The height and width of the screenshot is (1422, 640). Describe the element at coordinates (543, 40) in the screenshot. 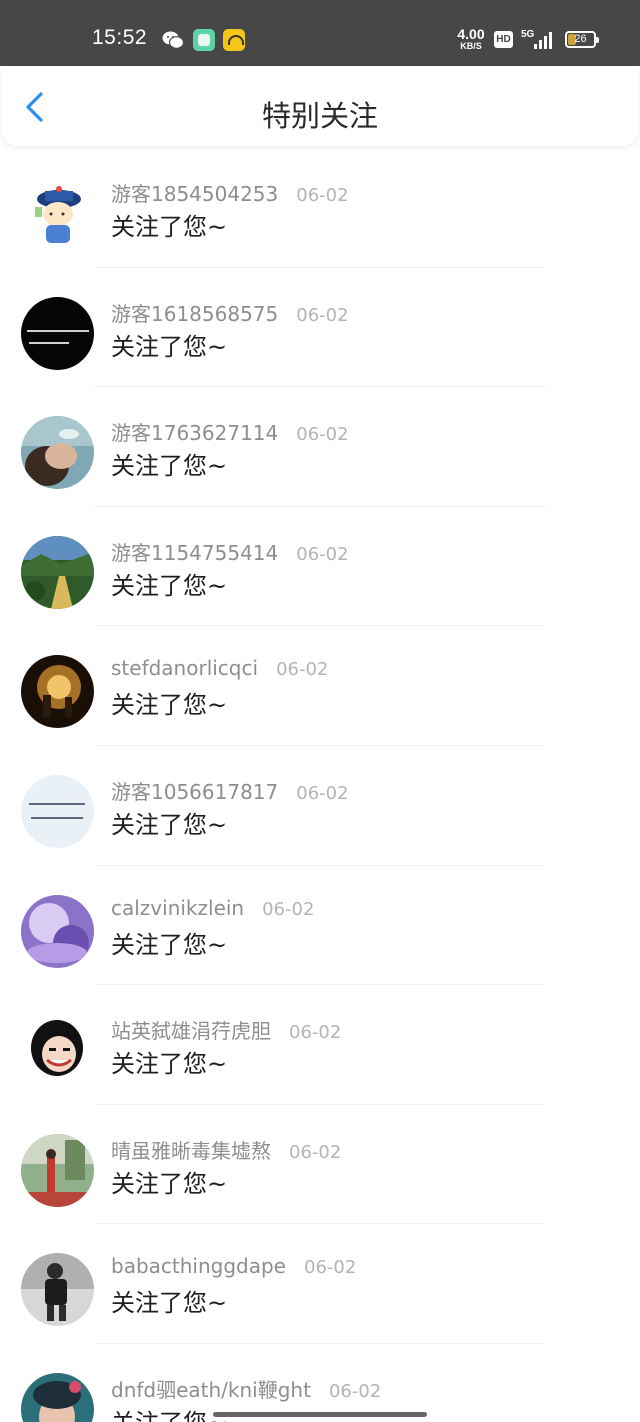

I see `signal-icon` at that location.